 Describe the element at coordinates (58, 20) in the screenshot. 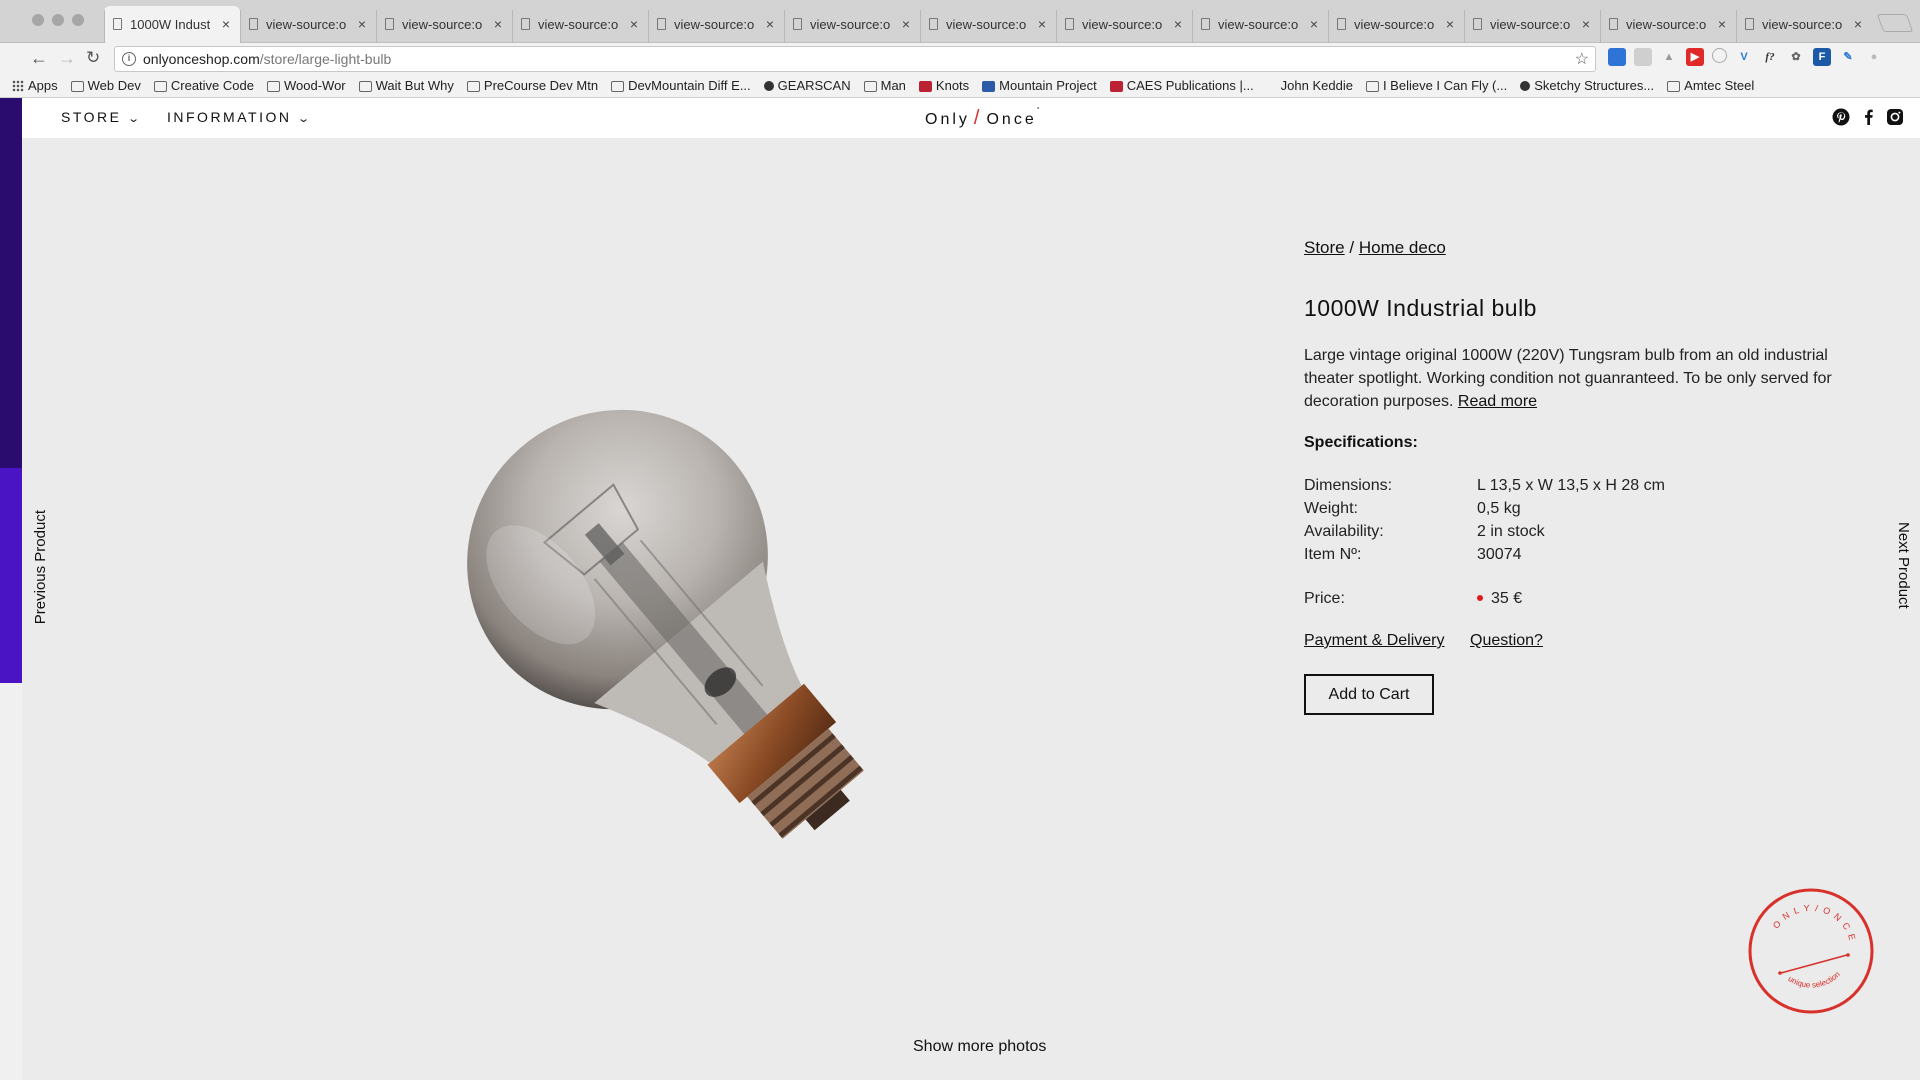

I see `minimize-window-button` at that location.